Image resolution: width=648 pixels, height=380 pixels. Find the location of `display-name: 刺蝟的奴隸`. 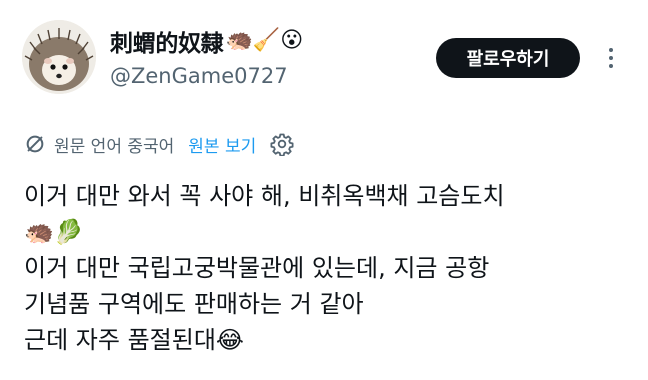

display-name: 刺蝟的奴隸 is located at coordinates (167, 41).